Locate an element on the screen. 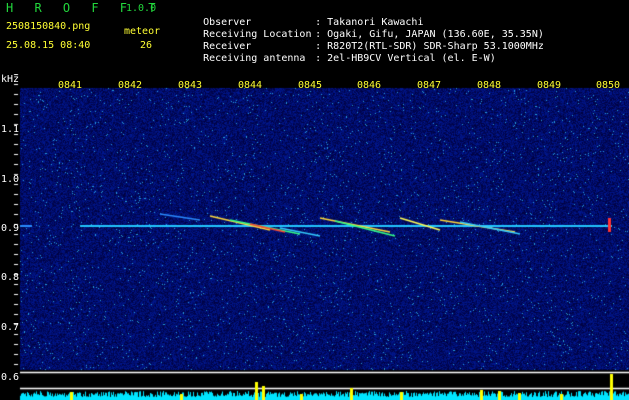 The image size is (629, 400). axis-unit: kHz is located at coordinates (10, 79).